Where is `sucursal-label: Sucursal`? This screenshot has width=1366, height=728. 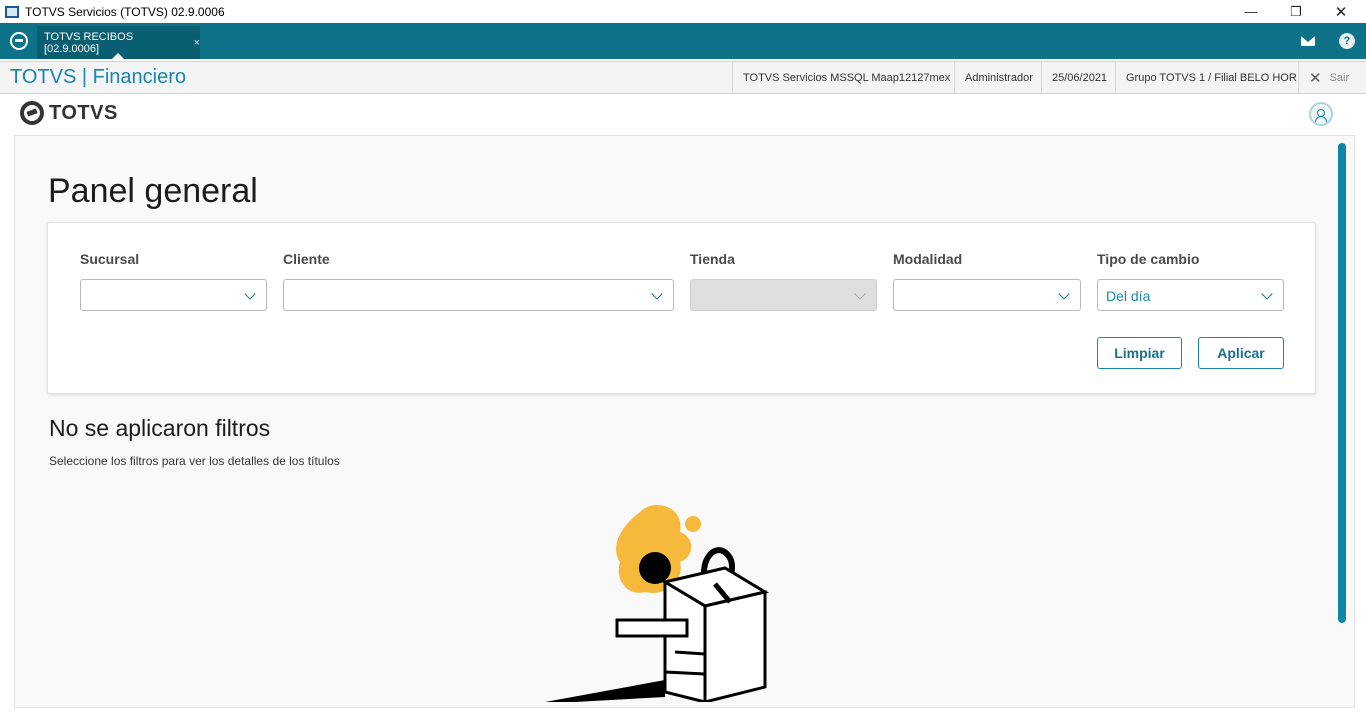 sucursal-label: Sucursal is located at coordinates (110, 259).